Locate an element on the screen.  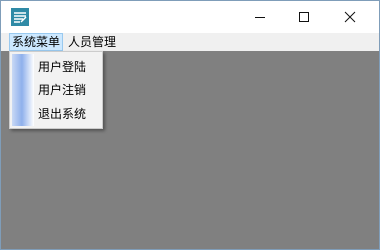
maximize-button is located at coordinates (304, 17).